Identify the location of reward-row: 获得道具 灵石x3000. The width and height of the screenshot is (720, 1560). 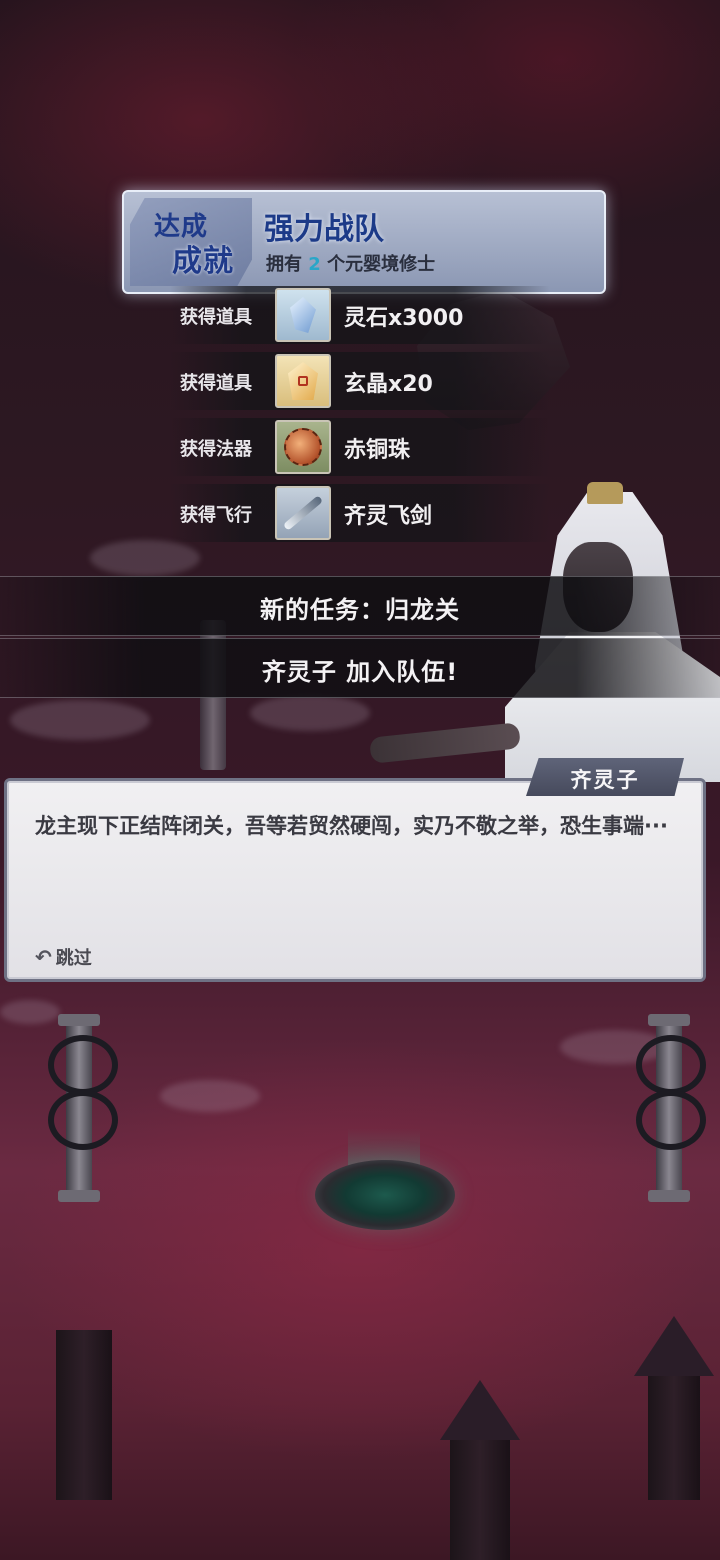
(360, 315).